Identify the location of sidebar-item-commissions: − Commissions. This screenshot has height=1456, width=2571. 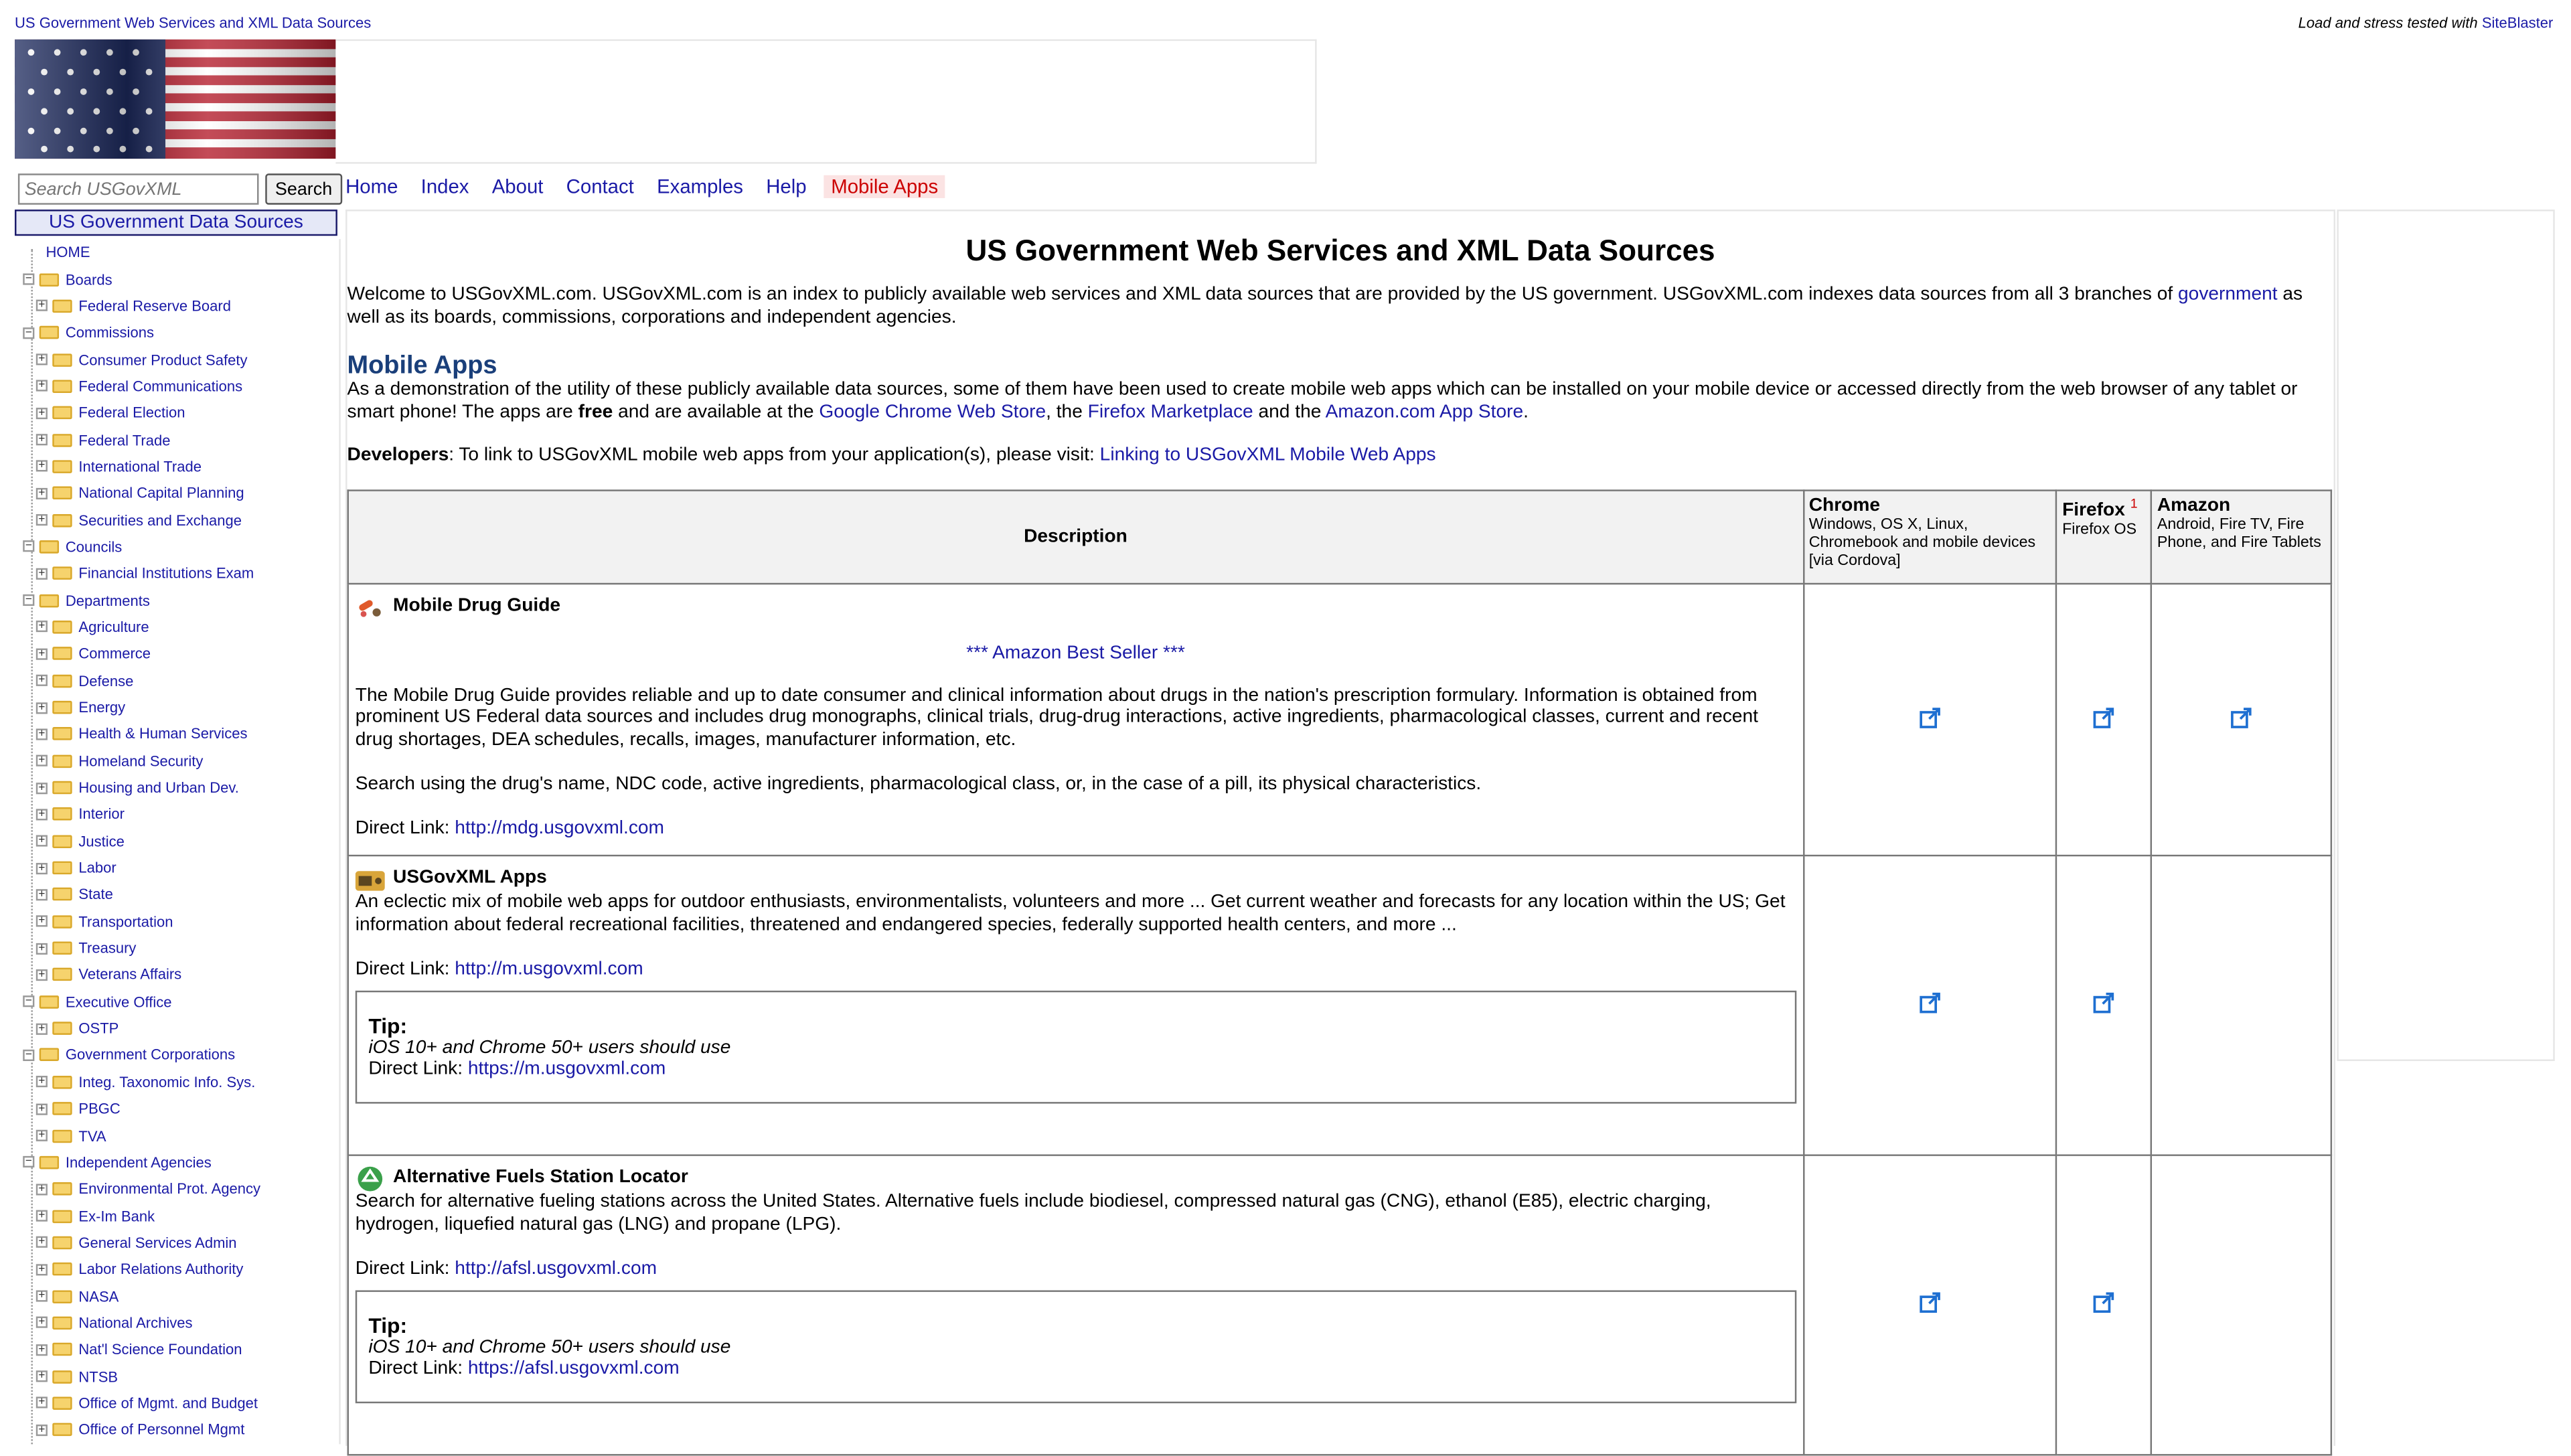
(181, 332).